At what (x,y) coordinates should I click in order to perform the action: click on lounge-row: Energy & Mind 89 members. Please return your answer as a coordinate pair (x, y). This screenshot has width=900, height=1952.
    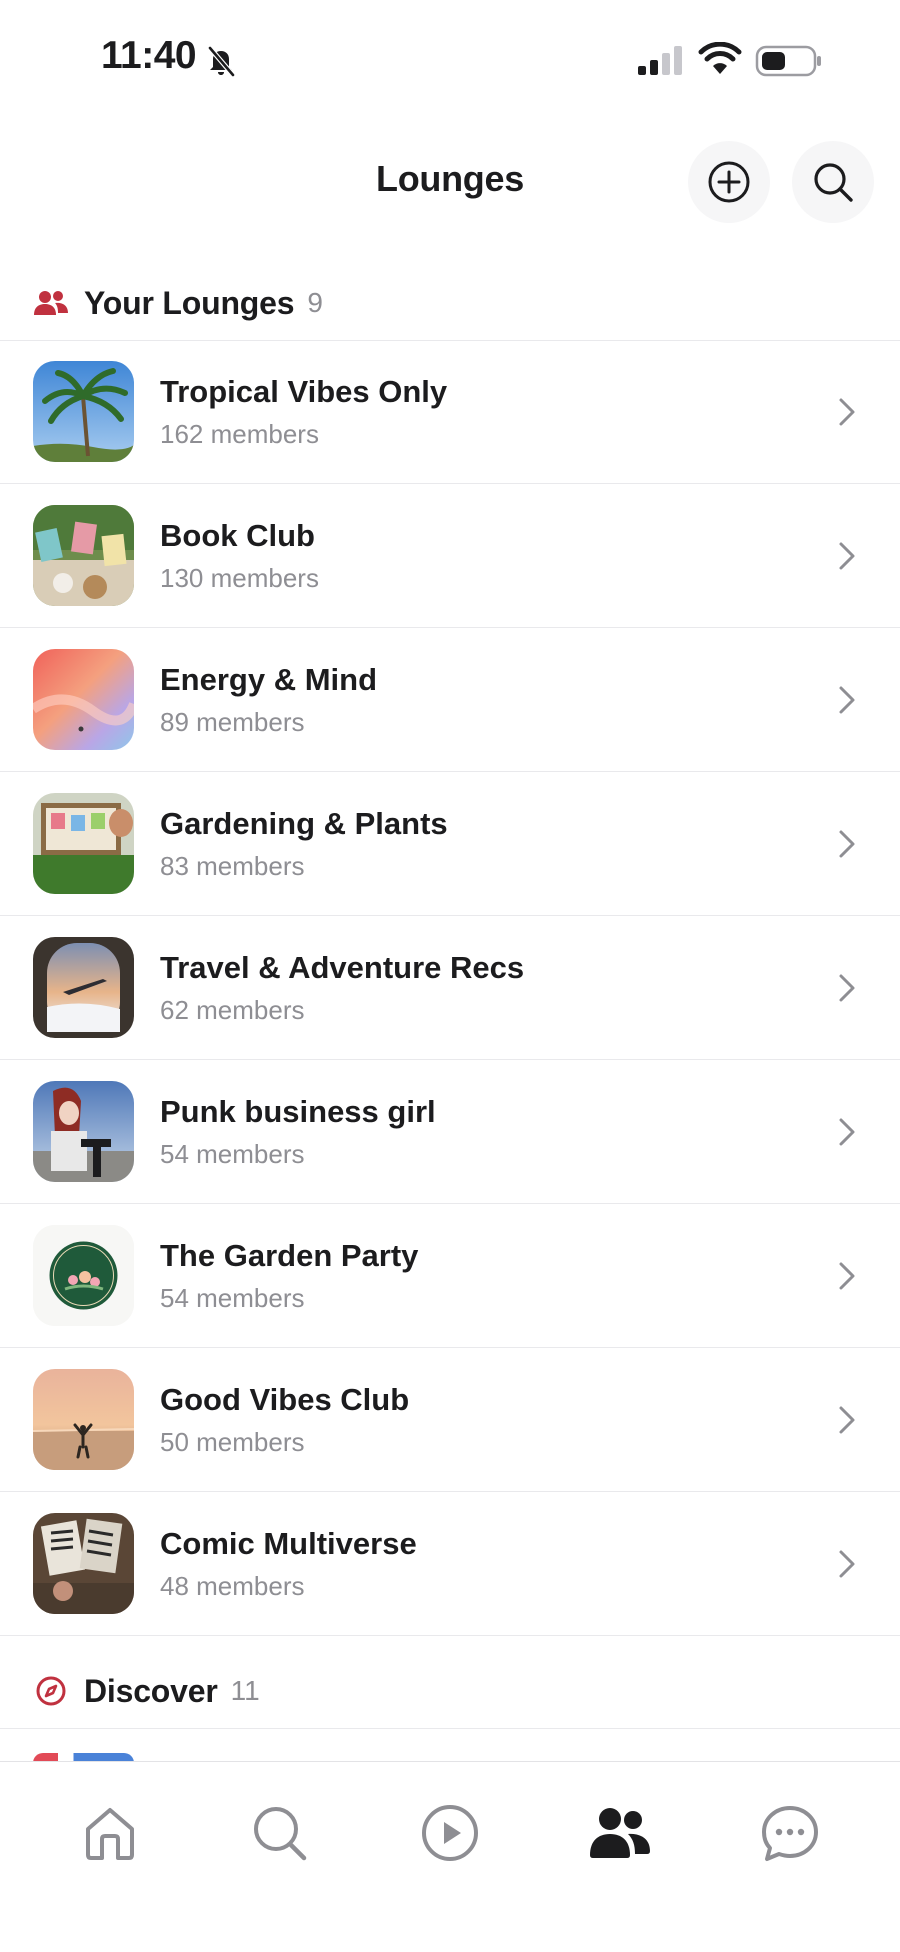
    Looking at the image, I should click on (450, 700).